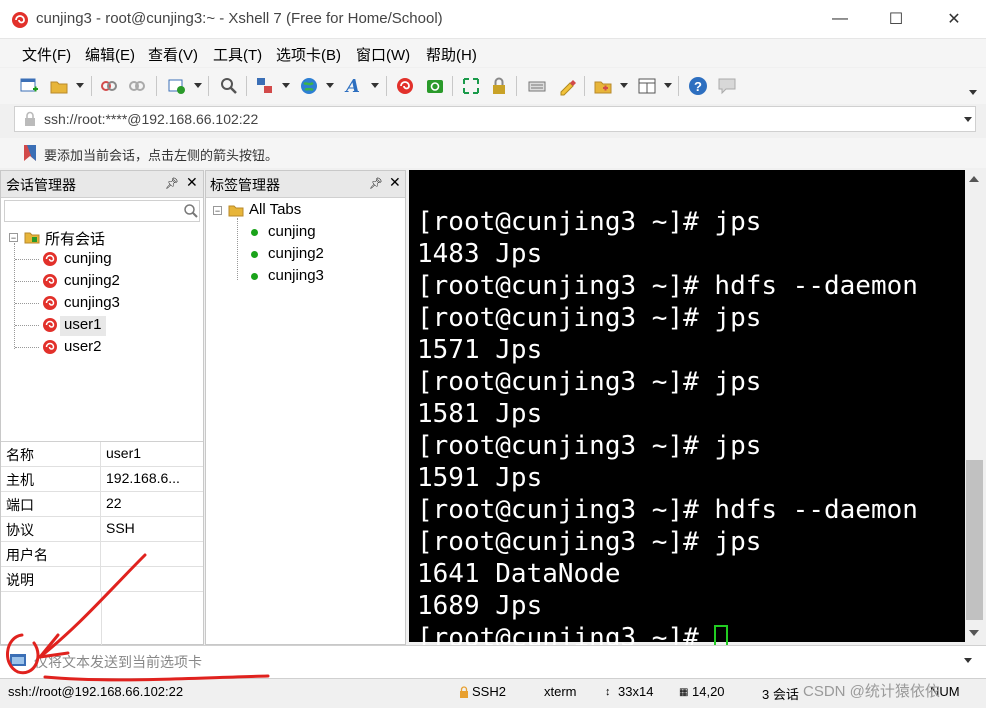  What do you see at coordinates (480, 350) in the screenshot?
I see `terminal-line: 1571 Jps` at bounding box center [480, 350].